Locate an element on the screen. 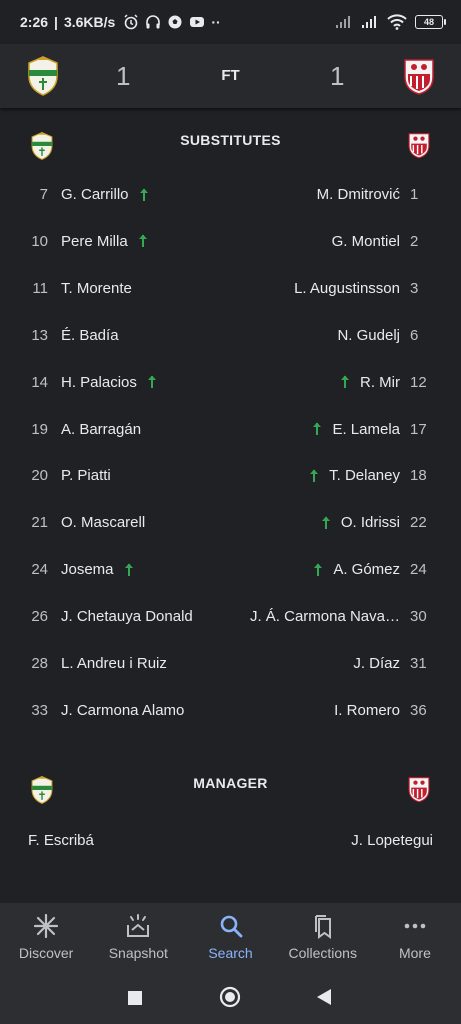 This screenshot has width=461, height=1024. back-button is located at coordinates (324, 997).